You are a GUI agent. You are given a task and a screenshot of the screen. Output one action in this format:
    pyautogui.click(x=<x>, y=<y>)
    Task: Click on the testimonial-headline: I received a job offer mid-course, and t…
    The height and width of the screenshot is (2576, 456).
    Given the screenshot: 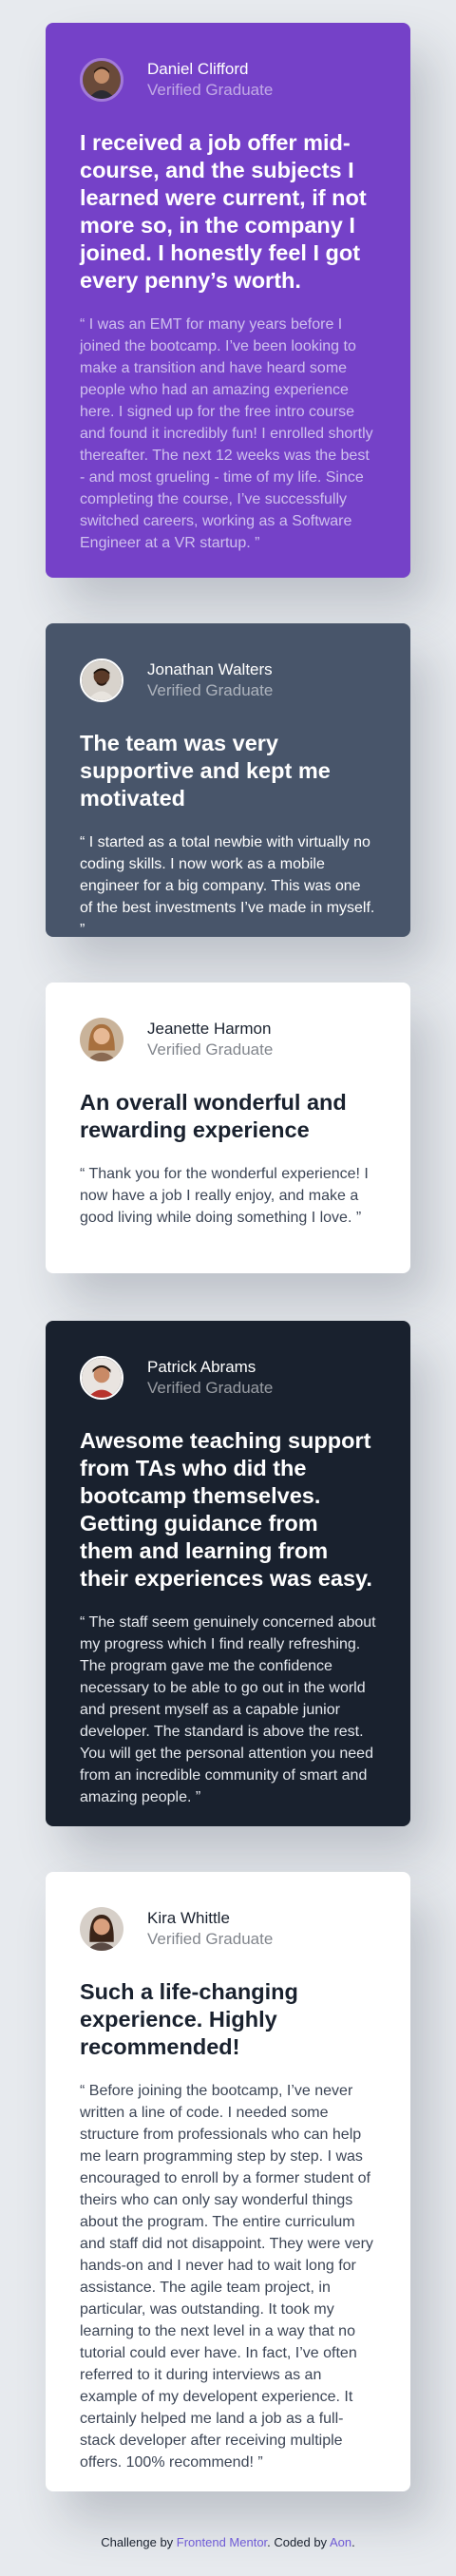 What is the action you would take?
    pyautogui.click(x=223, y=211)
    